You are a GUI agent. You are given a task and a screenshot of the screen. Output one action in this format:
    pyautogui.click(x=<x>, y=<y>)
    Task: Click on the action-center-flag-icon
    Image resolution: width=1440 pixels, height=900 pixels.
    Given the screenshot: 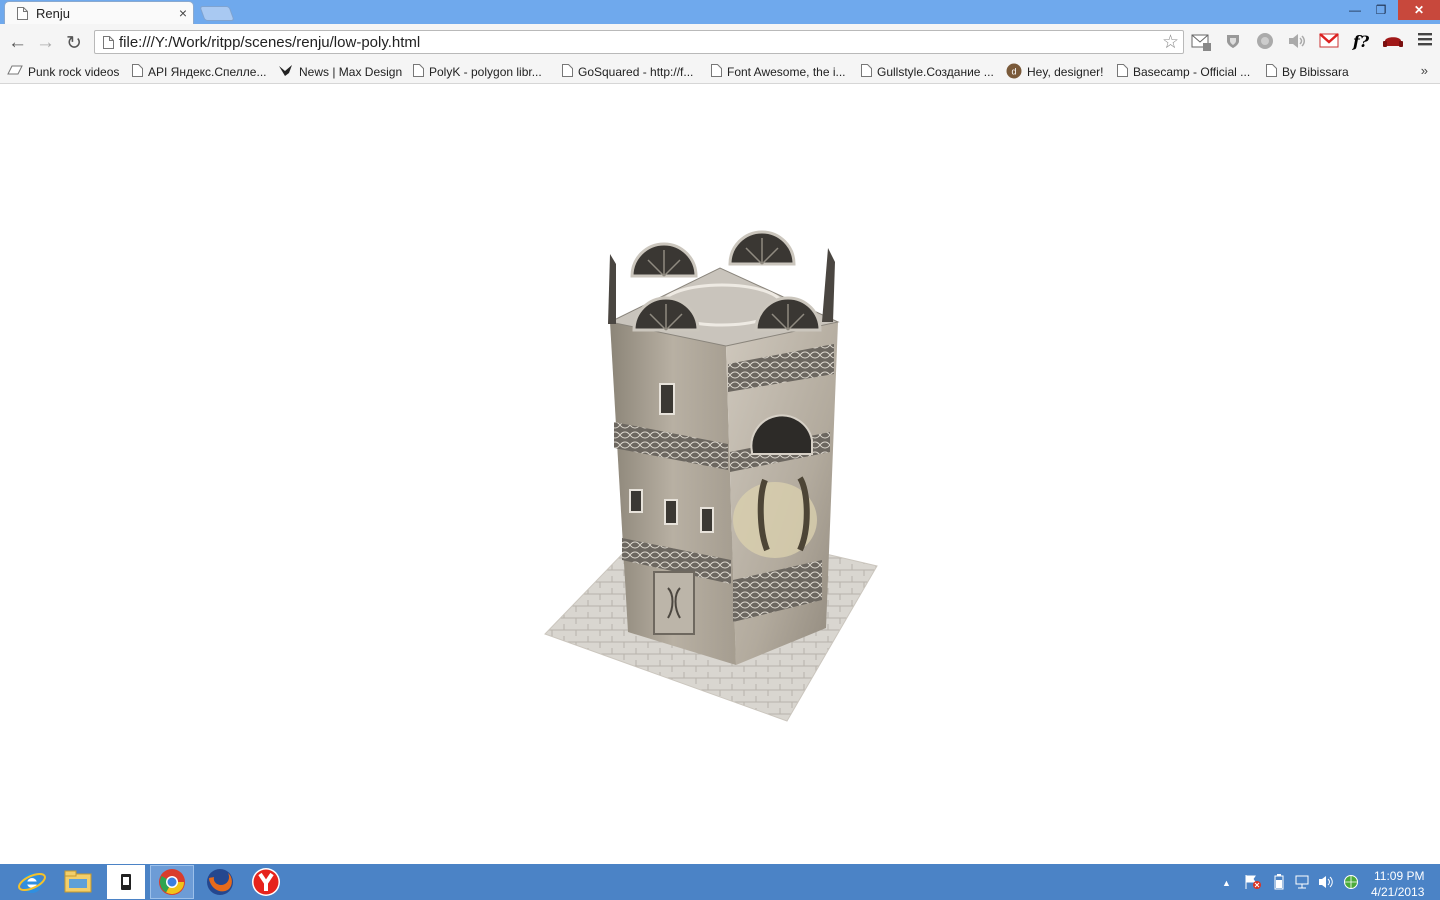 What is the action you would take?
    pyautogui.click(x=1253, y=883)
    